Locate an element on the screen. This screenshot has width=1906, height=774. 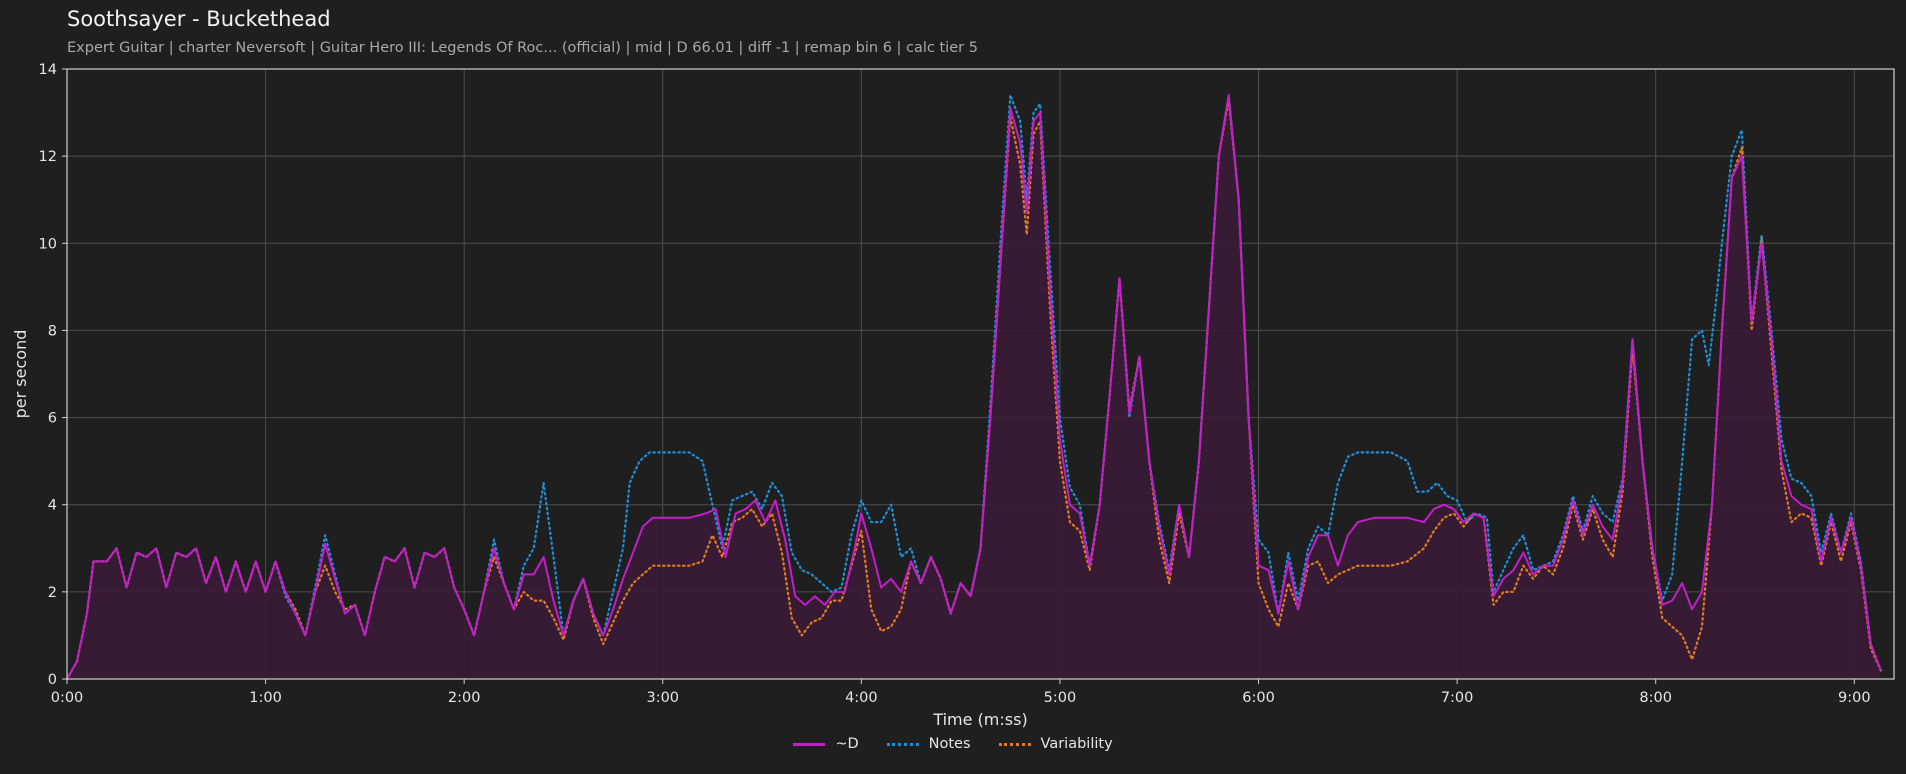
x-tick-label: 8:00 is located at coordinates (1655, 698).